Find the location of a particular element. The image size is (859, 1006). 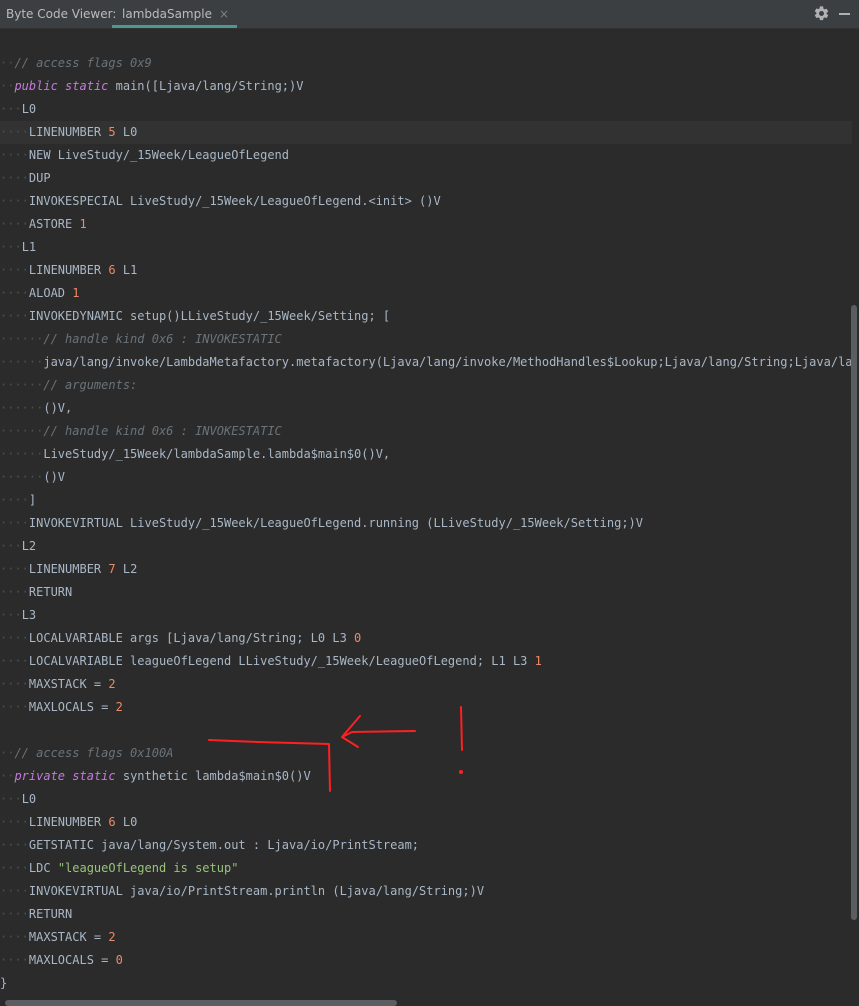

code-line: ····LINENUMBER 6 L1 is located at coordinates (426, 270).